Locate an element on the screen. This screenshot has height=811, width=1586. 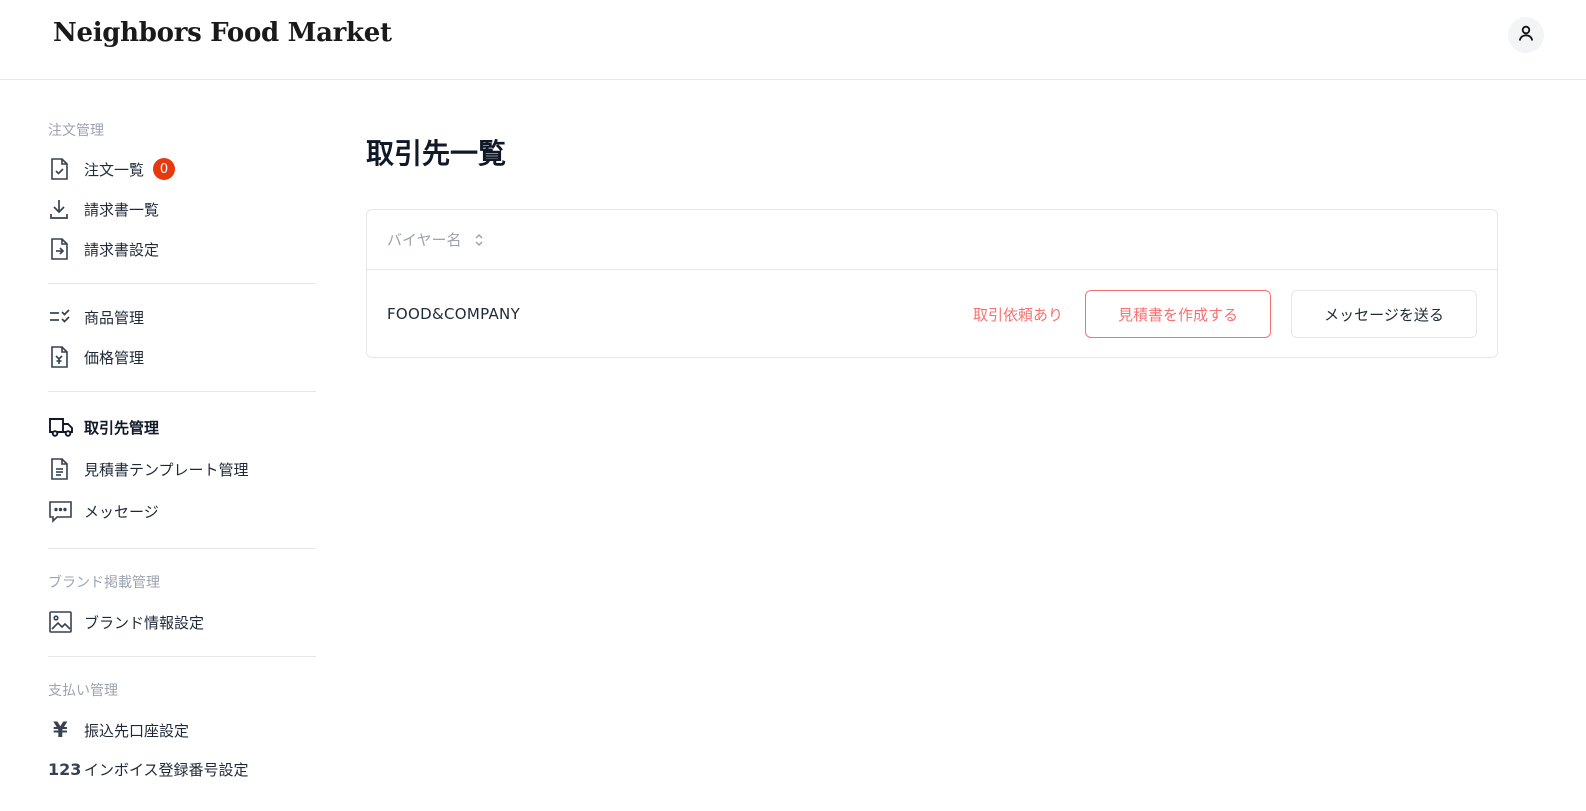
column-header-label: バイヤー名 is located at coordinates (424, 240).